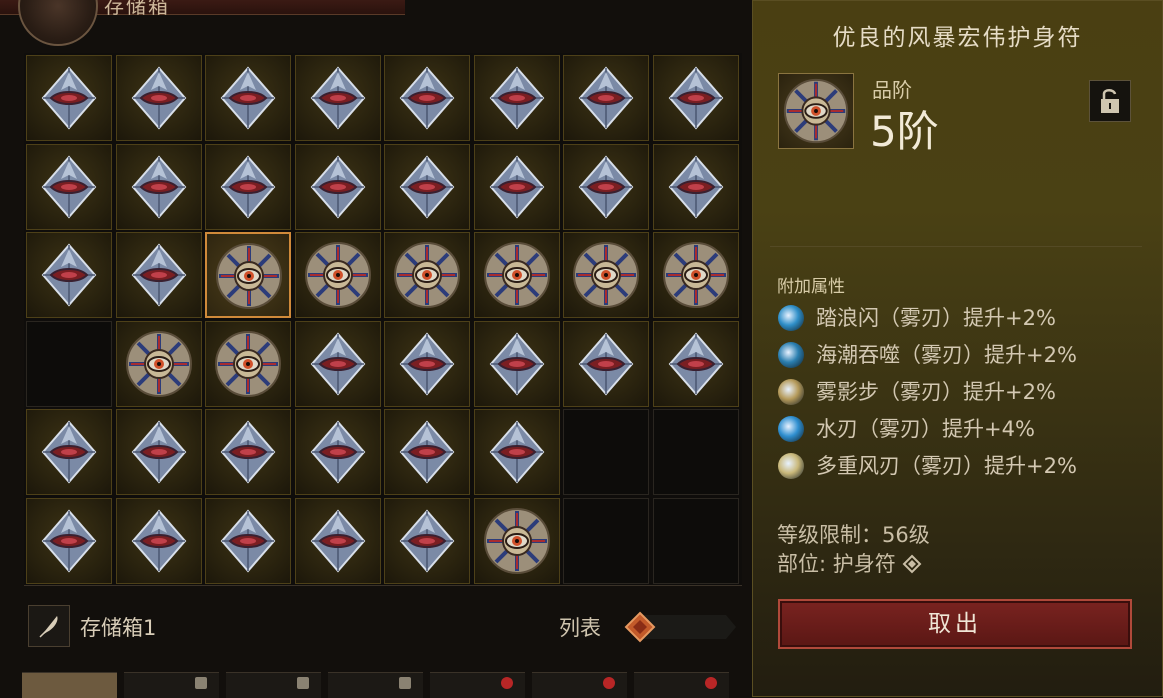  Describe the element at coordinates (58, 23) in the screenshot. I see `storage-emblem-icon` at that location.